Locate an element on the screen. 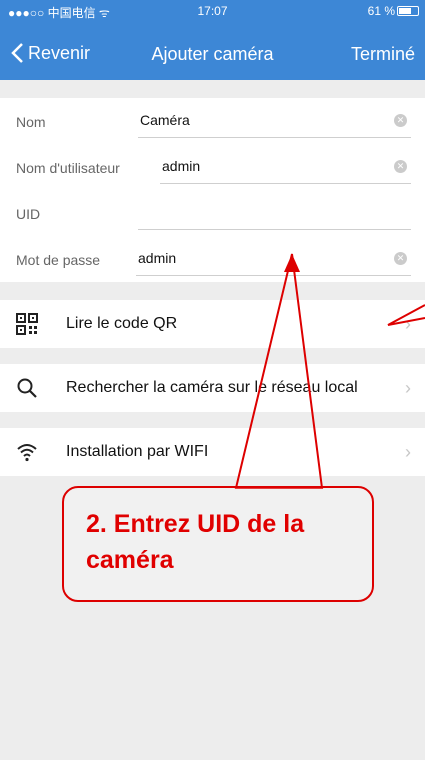  wifi-icon is located at coordinates (27, 453).